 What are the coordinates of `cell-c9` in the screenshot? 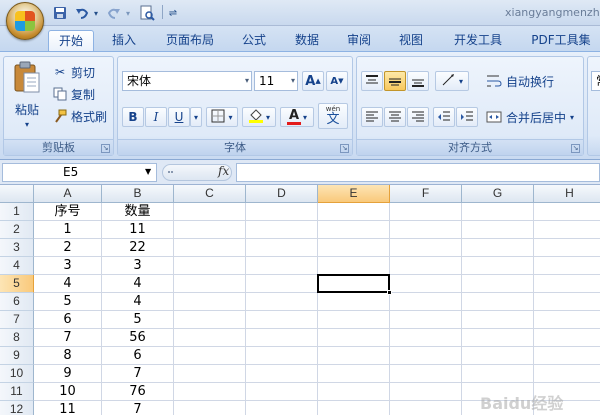 It's located at (210, 356).